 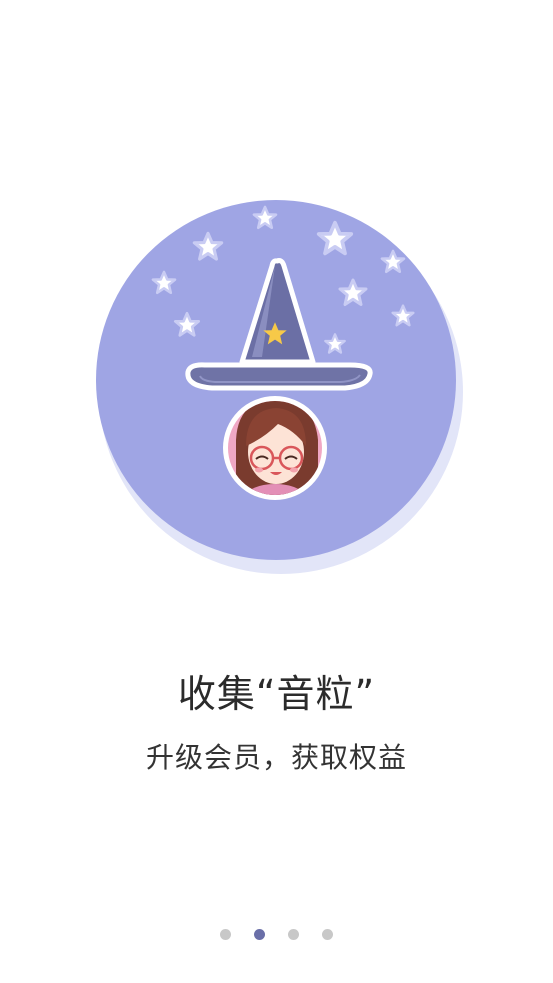 I want to click on page-subtitle: 升级会员，获取权益, so click(x=276, y=757).